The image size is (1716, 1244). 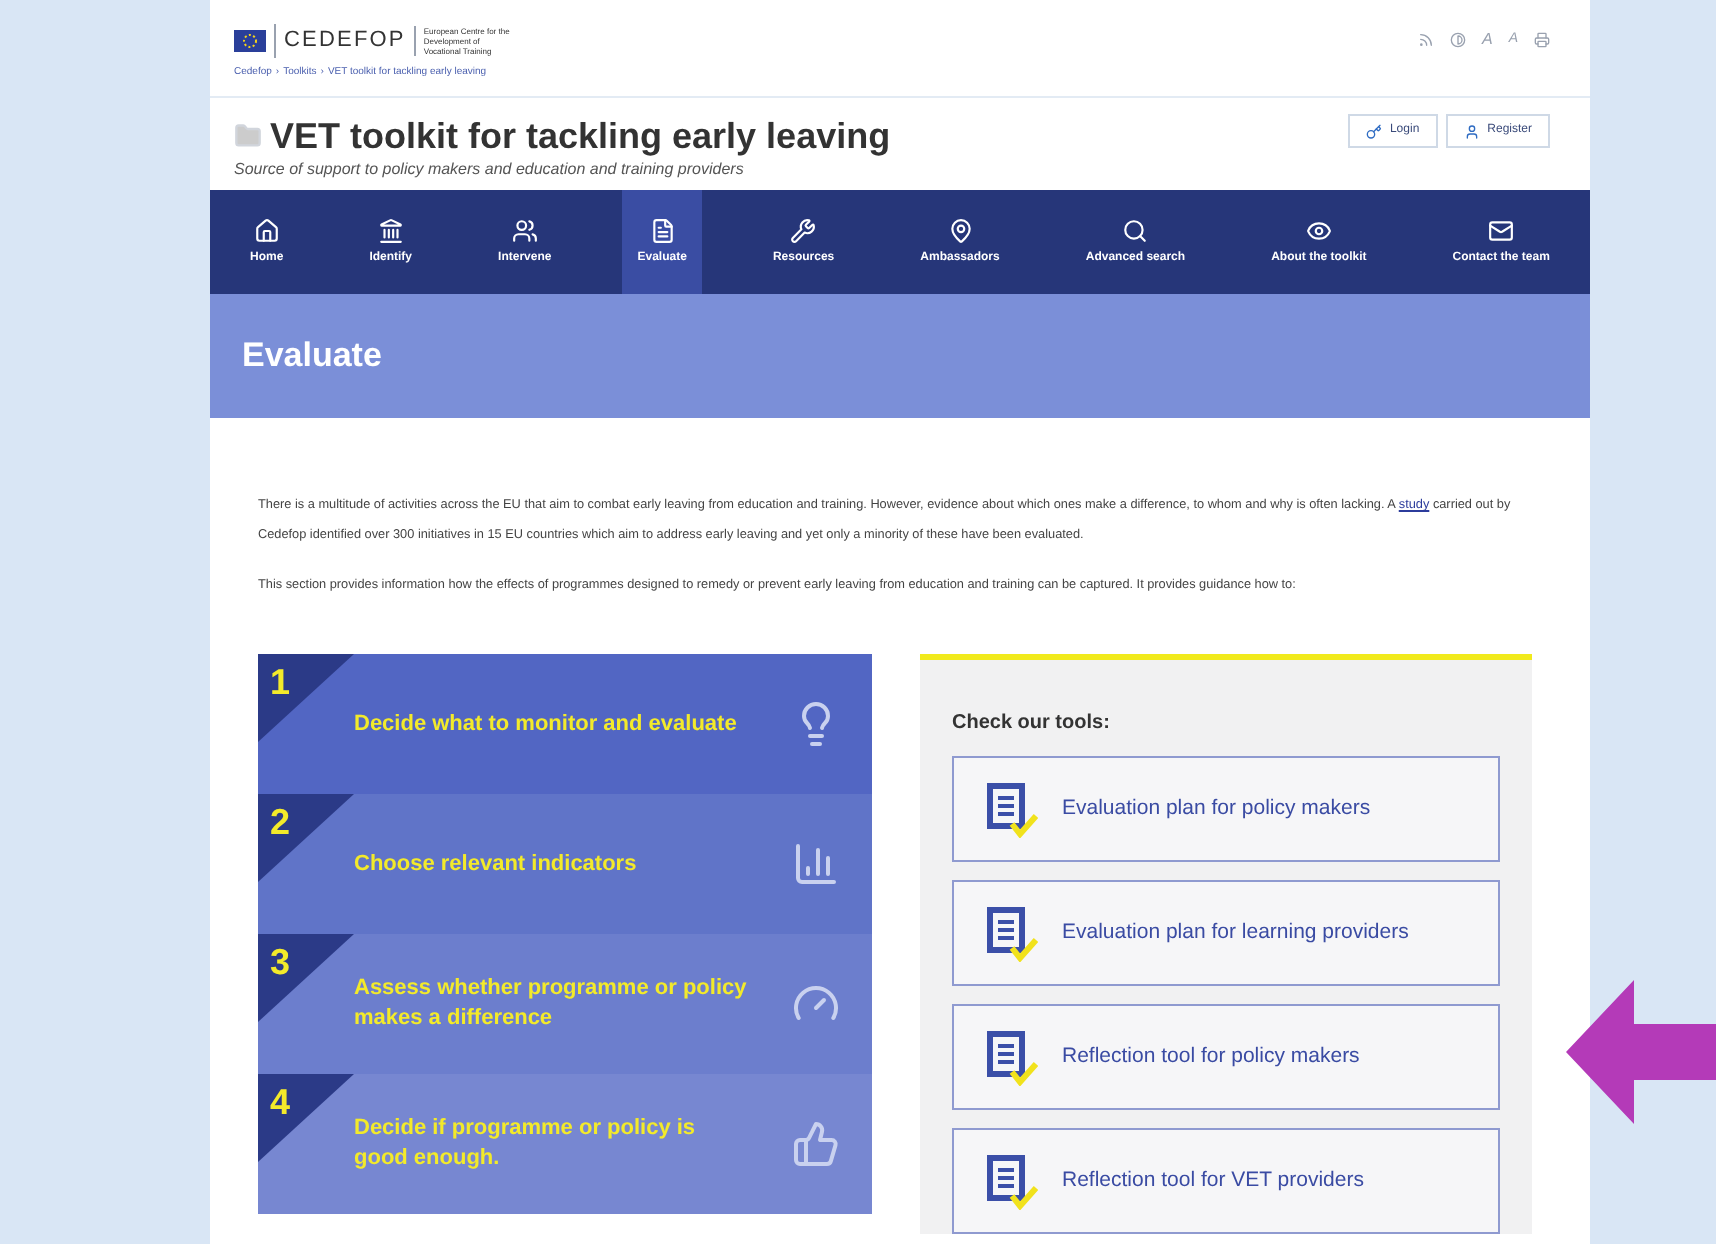 I want to click on step-card: 1 Decide what to monitor and evaluate, so click(x=565, y=724).